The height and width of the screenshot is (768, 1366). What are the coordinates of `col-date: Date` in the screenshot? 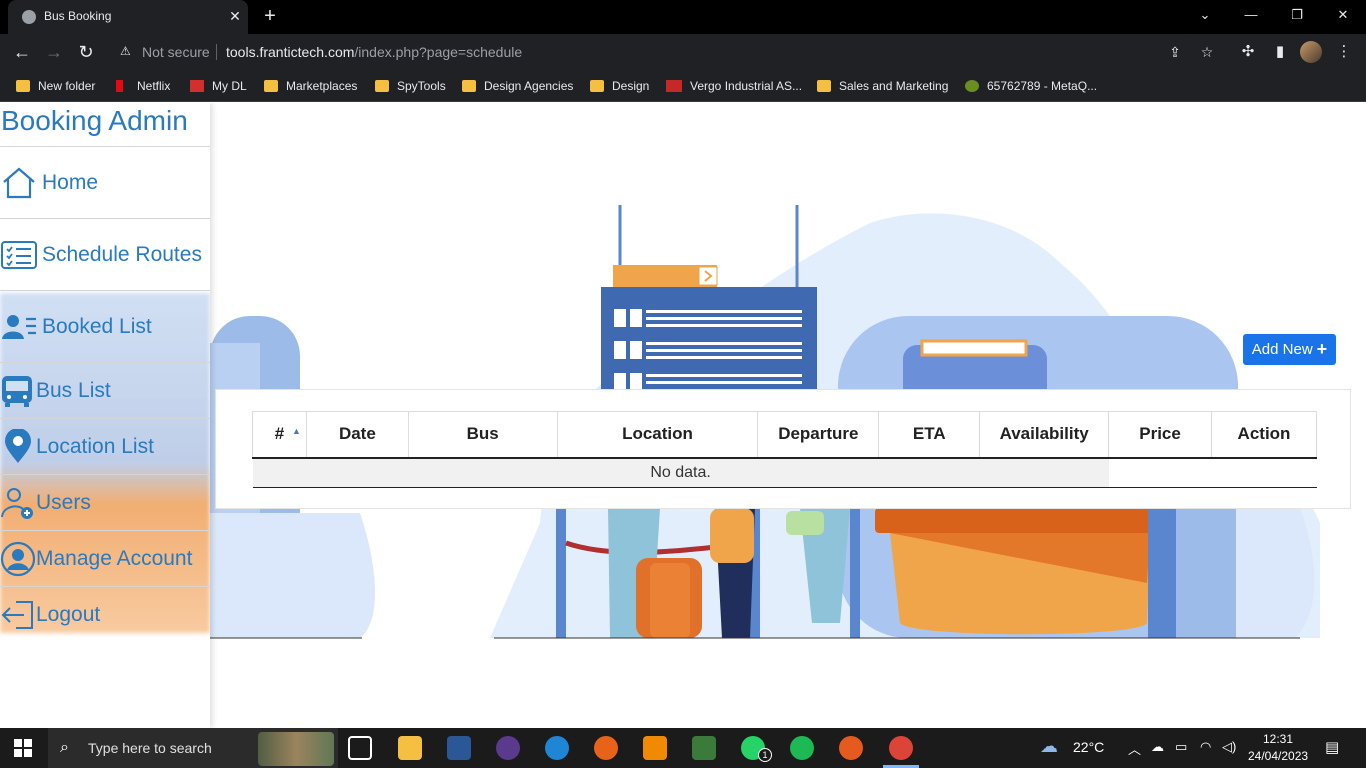 It's located at (357, 435).